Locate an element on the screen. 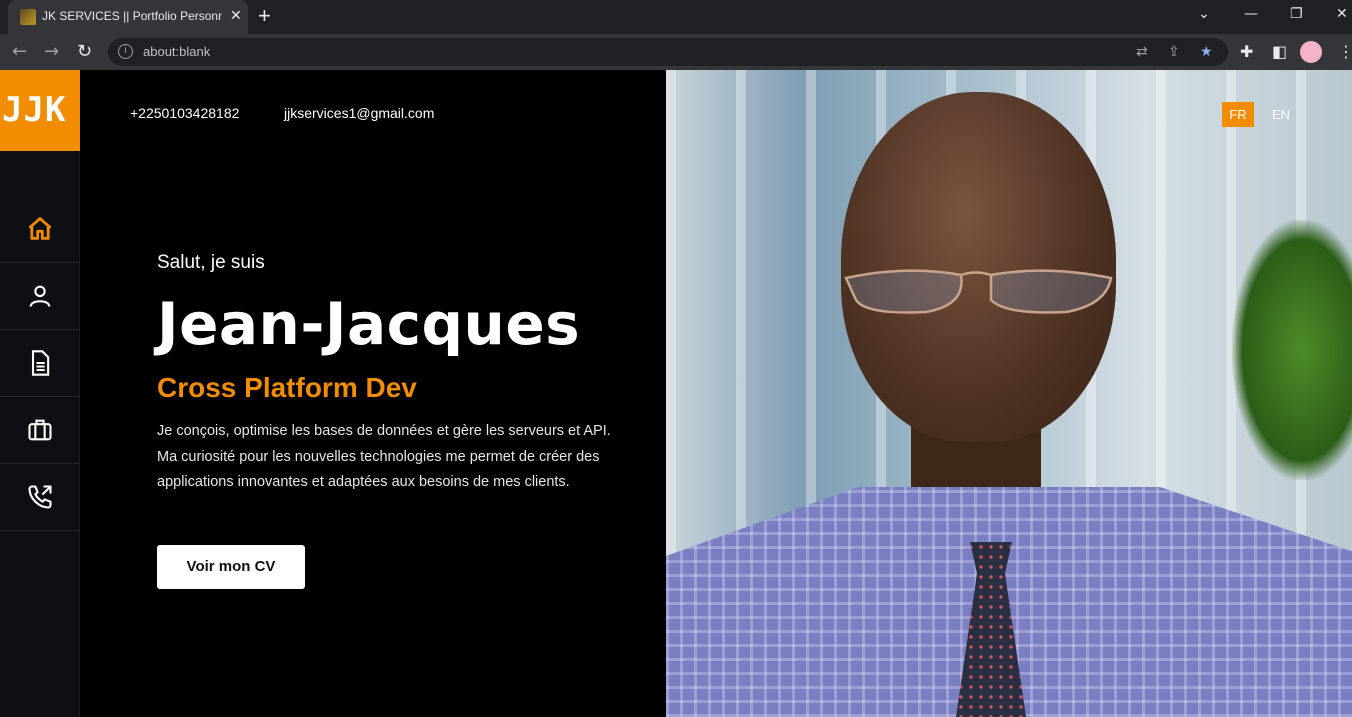 The image size is (1352, 717). profile-avatar is located at coordinates (1311, 52).